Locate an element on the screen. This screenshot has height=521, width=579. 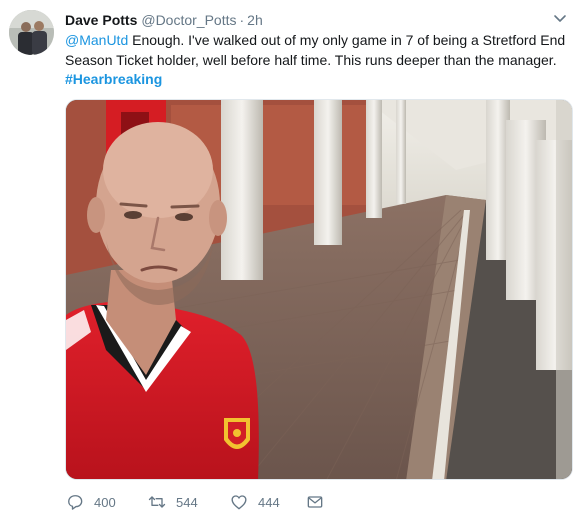
retweet-icon is located at coordinates (157, 502).